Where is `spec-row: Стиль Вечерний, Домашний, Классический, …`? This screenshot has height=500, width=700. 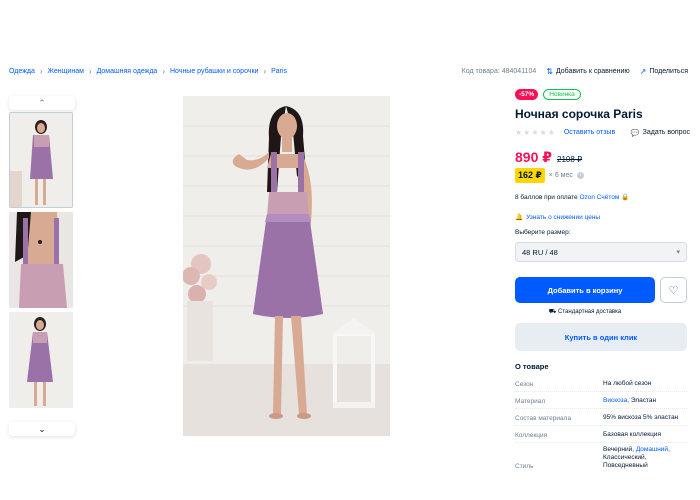 spec-row: Стиль Вечерний, Домашний, Классический, … is located at coordinates (601, 458).